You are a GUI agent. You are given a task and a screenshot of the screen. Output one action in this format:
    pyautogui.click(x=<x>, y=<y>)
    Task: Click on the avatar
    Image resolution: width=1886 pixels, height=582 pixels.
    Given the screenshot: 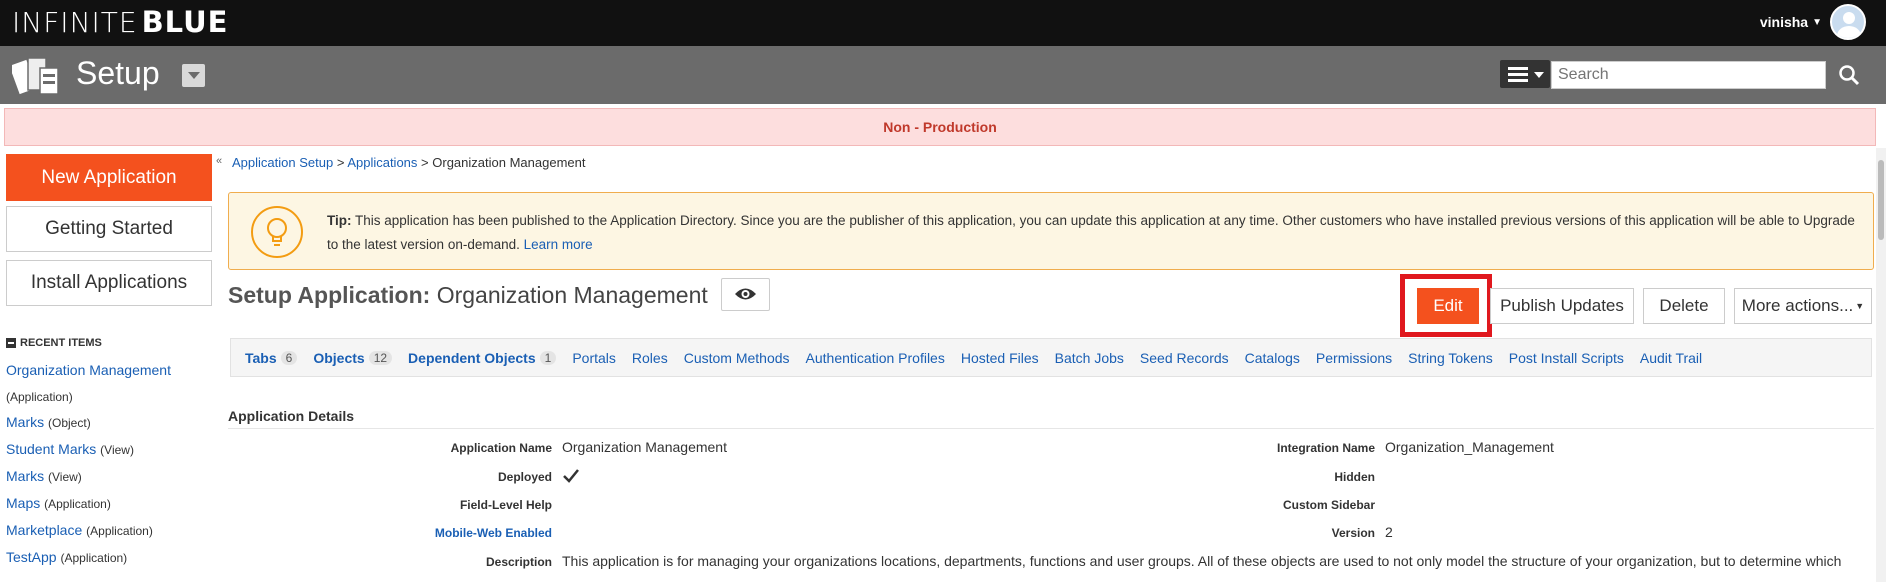 What is the action you would take?
    pyautogui.click(x=1848, y=22)
    